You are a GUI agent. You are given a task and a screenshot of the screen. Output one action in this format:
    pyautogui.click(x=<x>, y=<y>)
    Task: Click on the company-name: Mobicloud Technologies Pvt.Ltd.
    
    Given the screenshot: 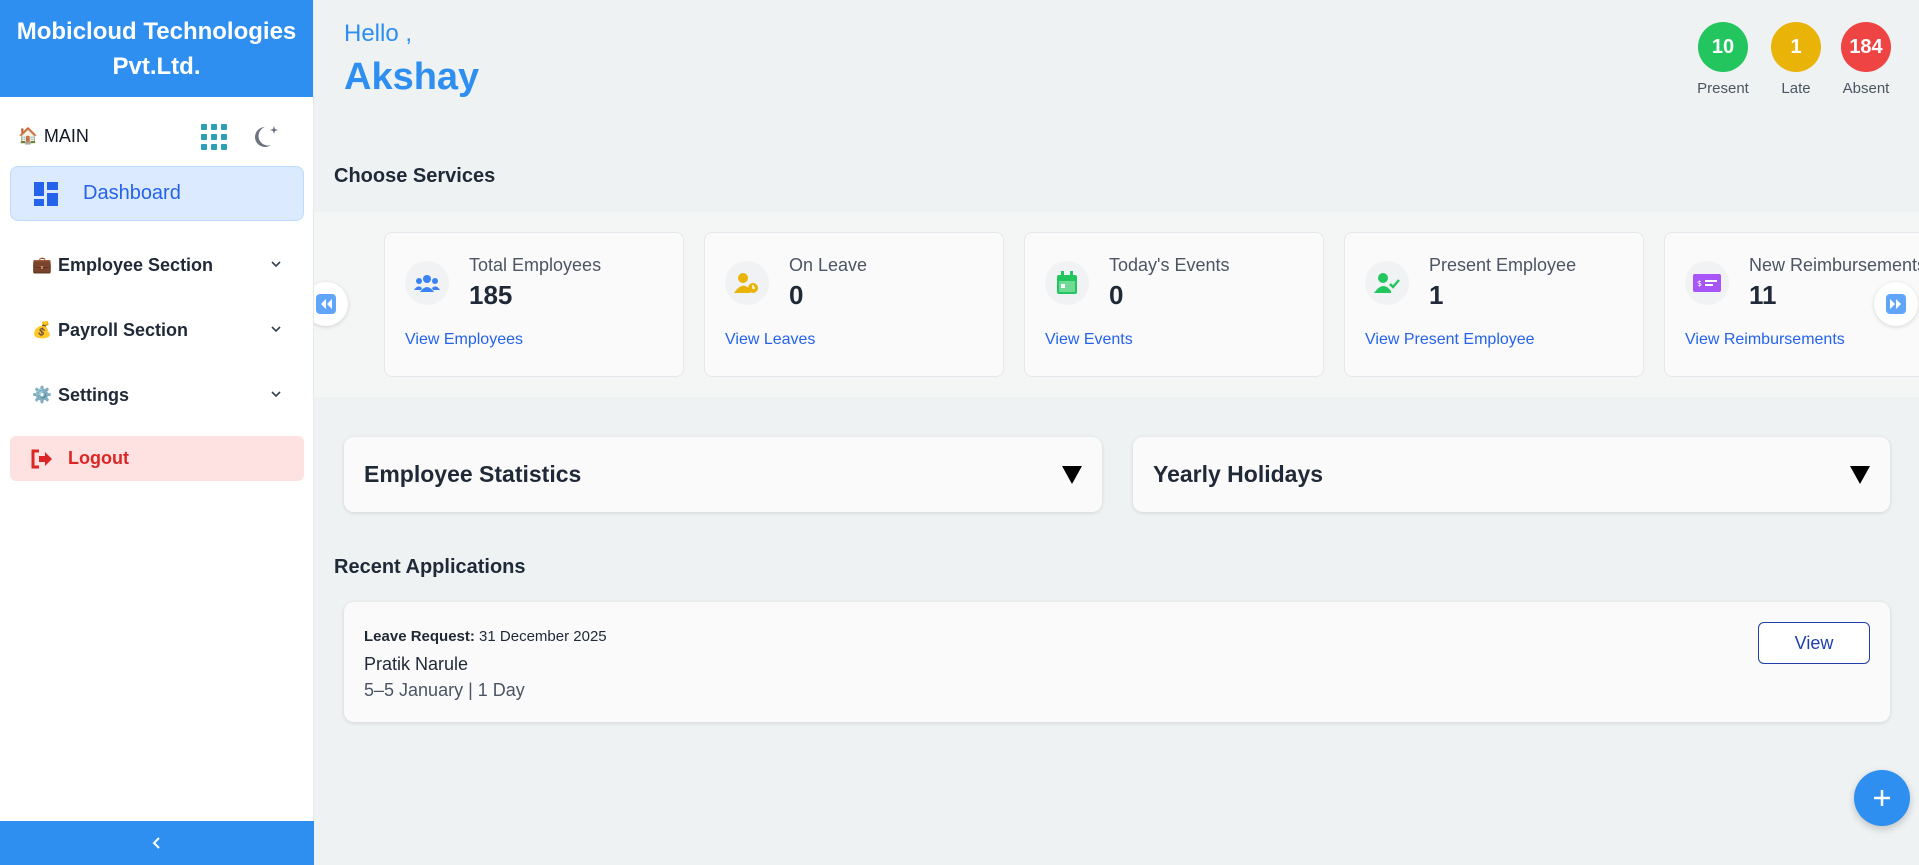 What is the action you would take?
    pyautogui.click(x=156, y=48)
    